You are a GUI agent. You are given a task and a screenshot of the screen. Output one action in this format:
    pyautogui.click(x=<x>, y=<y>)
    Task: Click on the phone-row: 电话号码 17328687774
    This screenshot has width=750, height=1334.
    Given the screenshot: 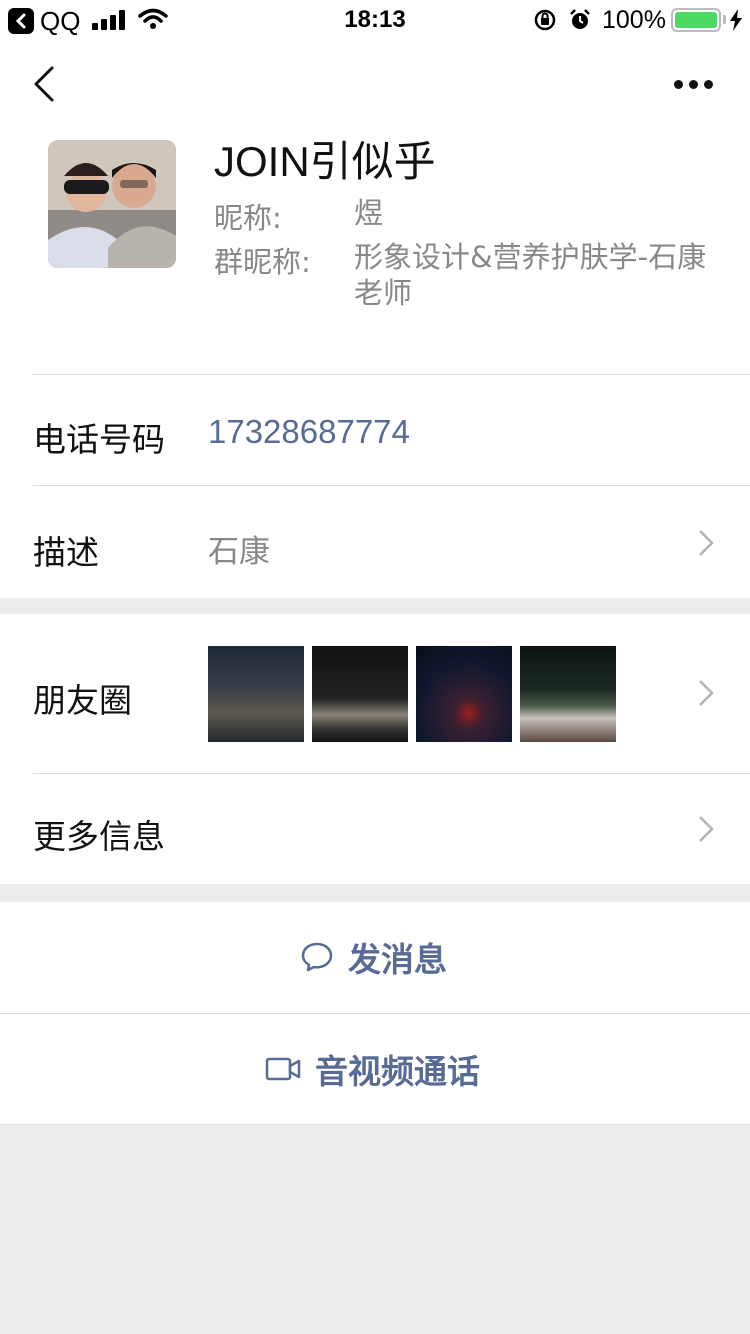 What is the action you would take?
    pyautogui.click(x=375, y=430)
    